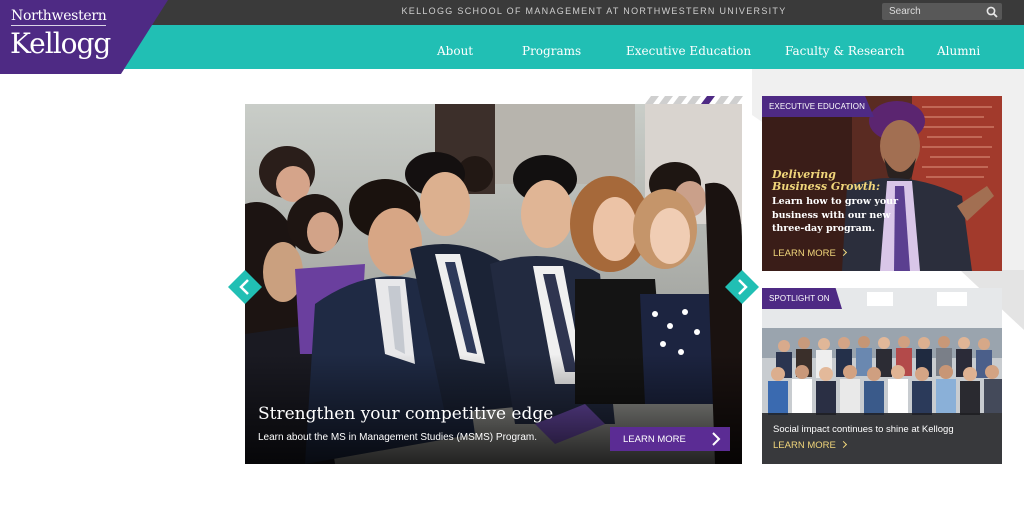  I want to click on hero-learn-more-button: LEARN MORE, so click(670, 439).